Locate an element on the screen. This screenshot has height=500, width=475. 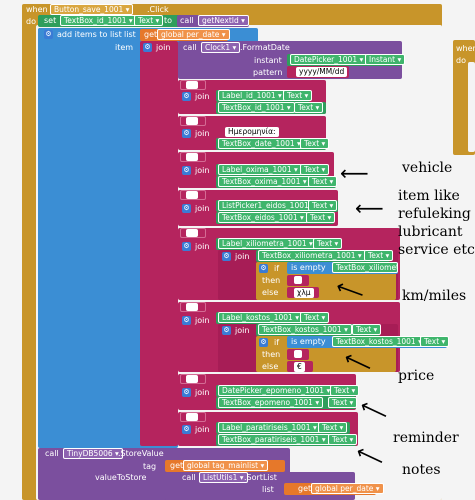
label-id-dropdown: Label_id_1001 ▾ is located at coordinates (252, 95).